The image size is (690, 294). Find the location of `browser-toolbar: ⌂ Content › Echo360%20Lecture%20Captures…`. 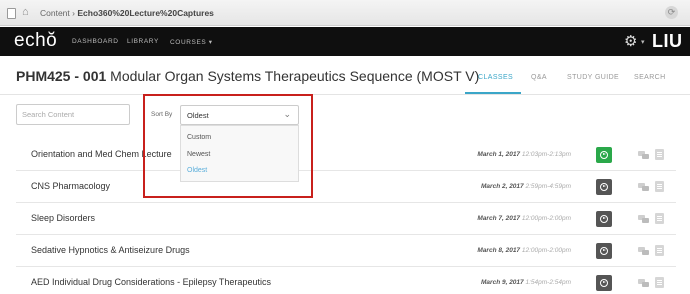

browser-toolbar: ⌂ Content › Echo360%20Lecture%20Captures… is located at coordinates (345, 13).